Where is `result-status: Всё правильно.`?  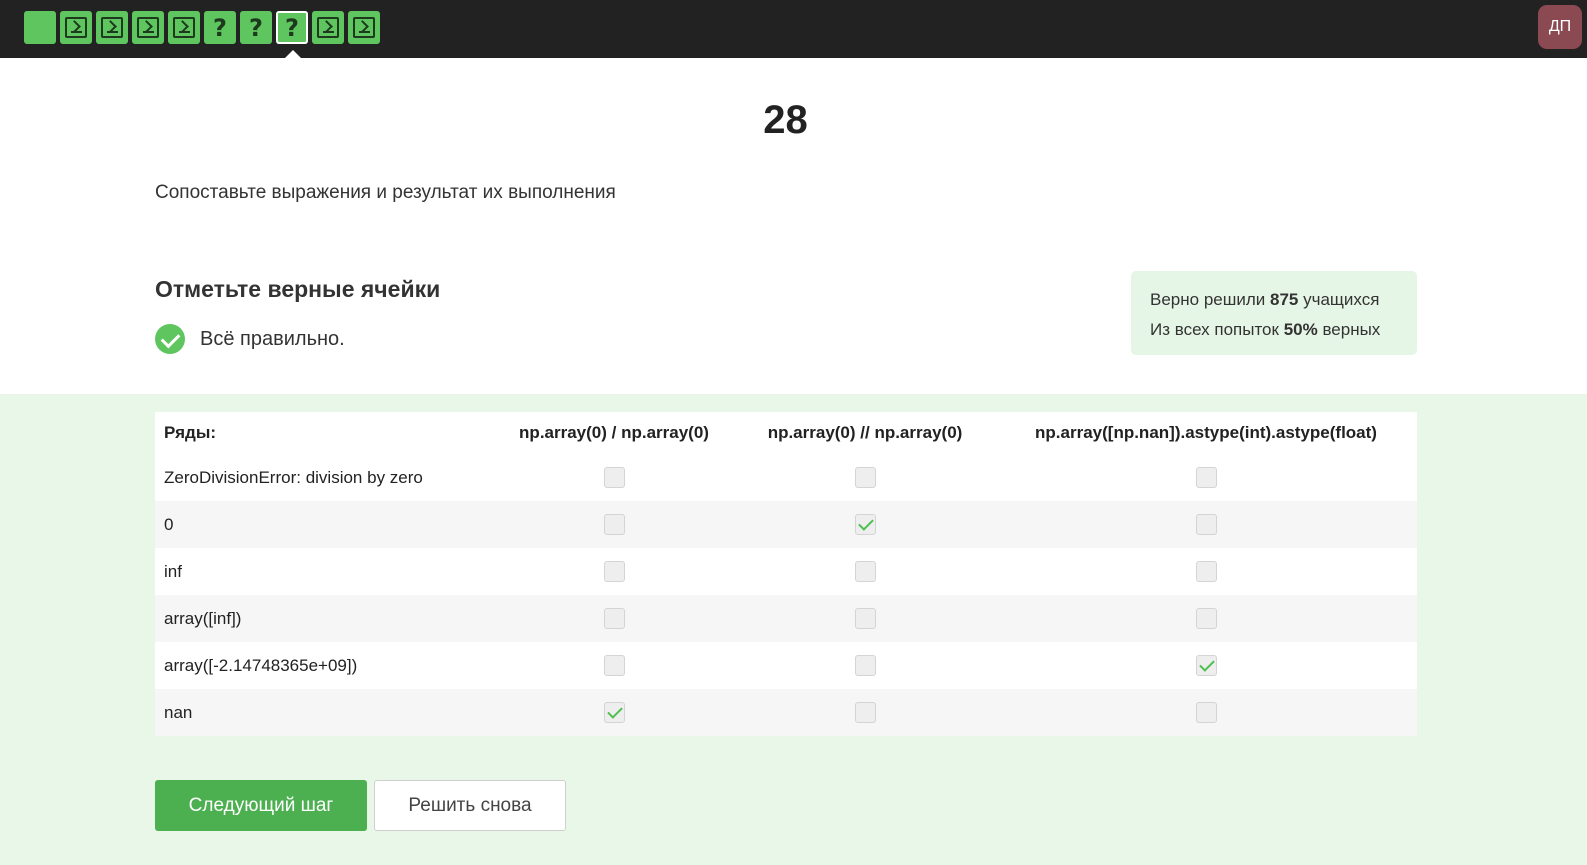 result-status: Всё правильно. is located at coordinates (250, 339).